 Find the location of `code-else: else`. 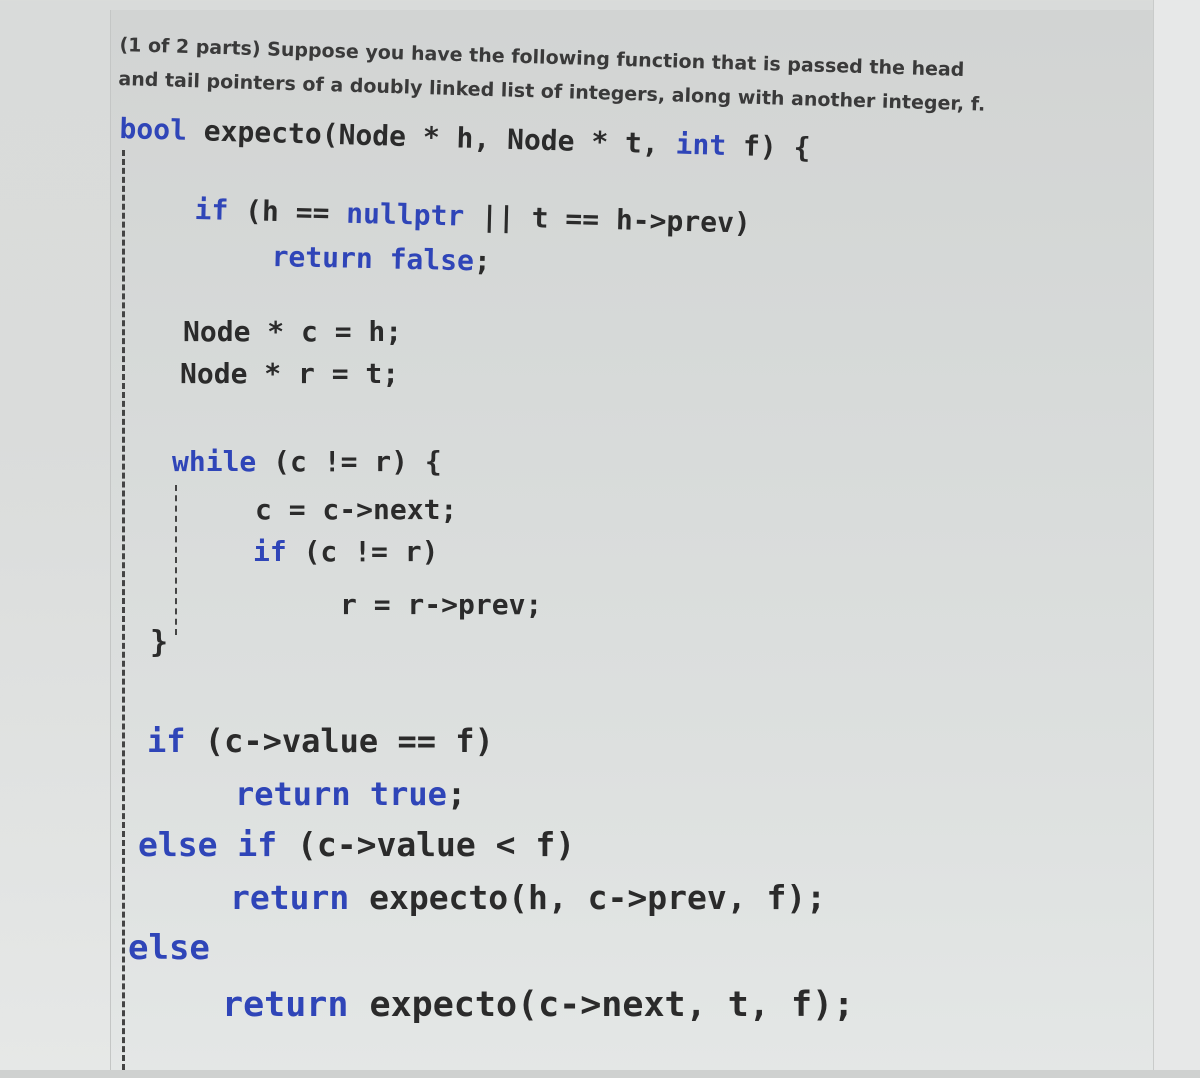

code-else: else is located at coordinates (169, 948).